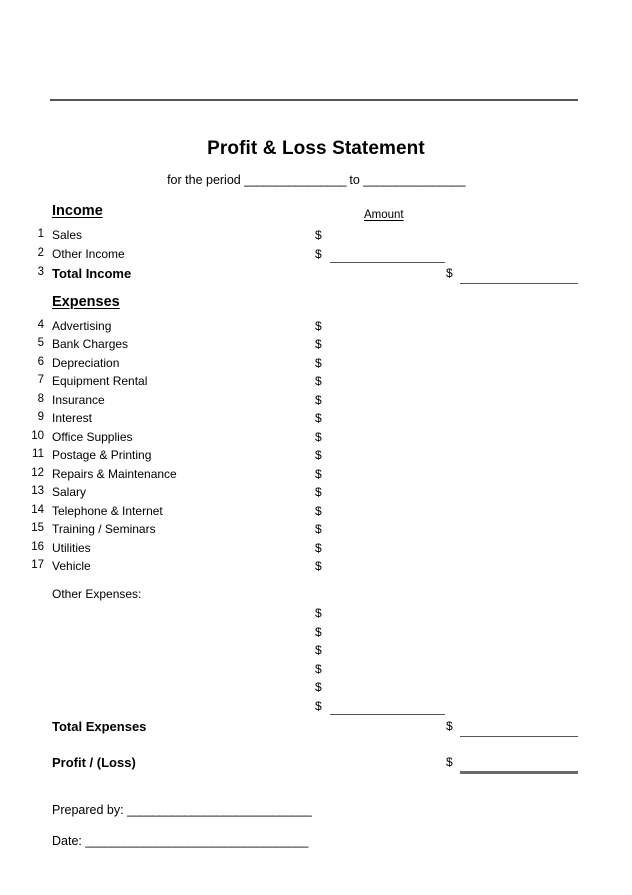 This screenshot has width=632, height=895. I want to click on table-row: 11 Postage & Printing $, so click(316, 457).